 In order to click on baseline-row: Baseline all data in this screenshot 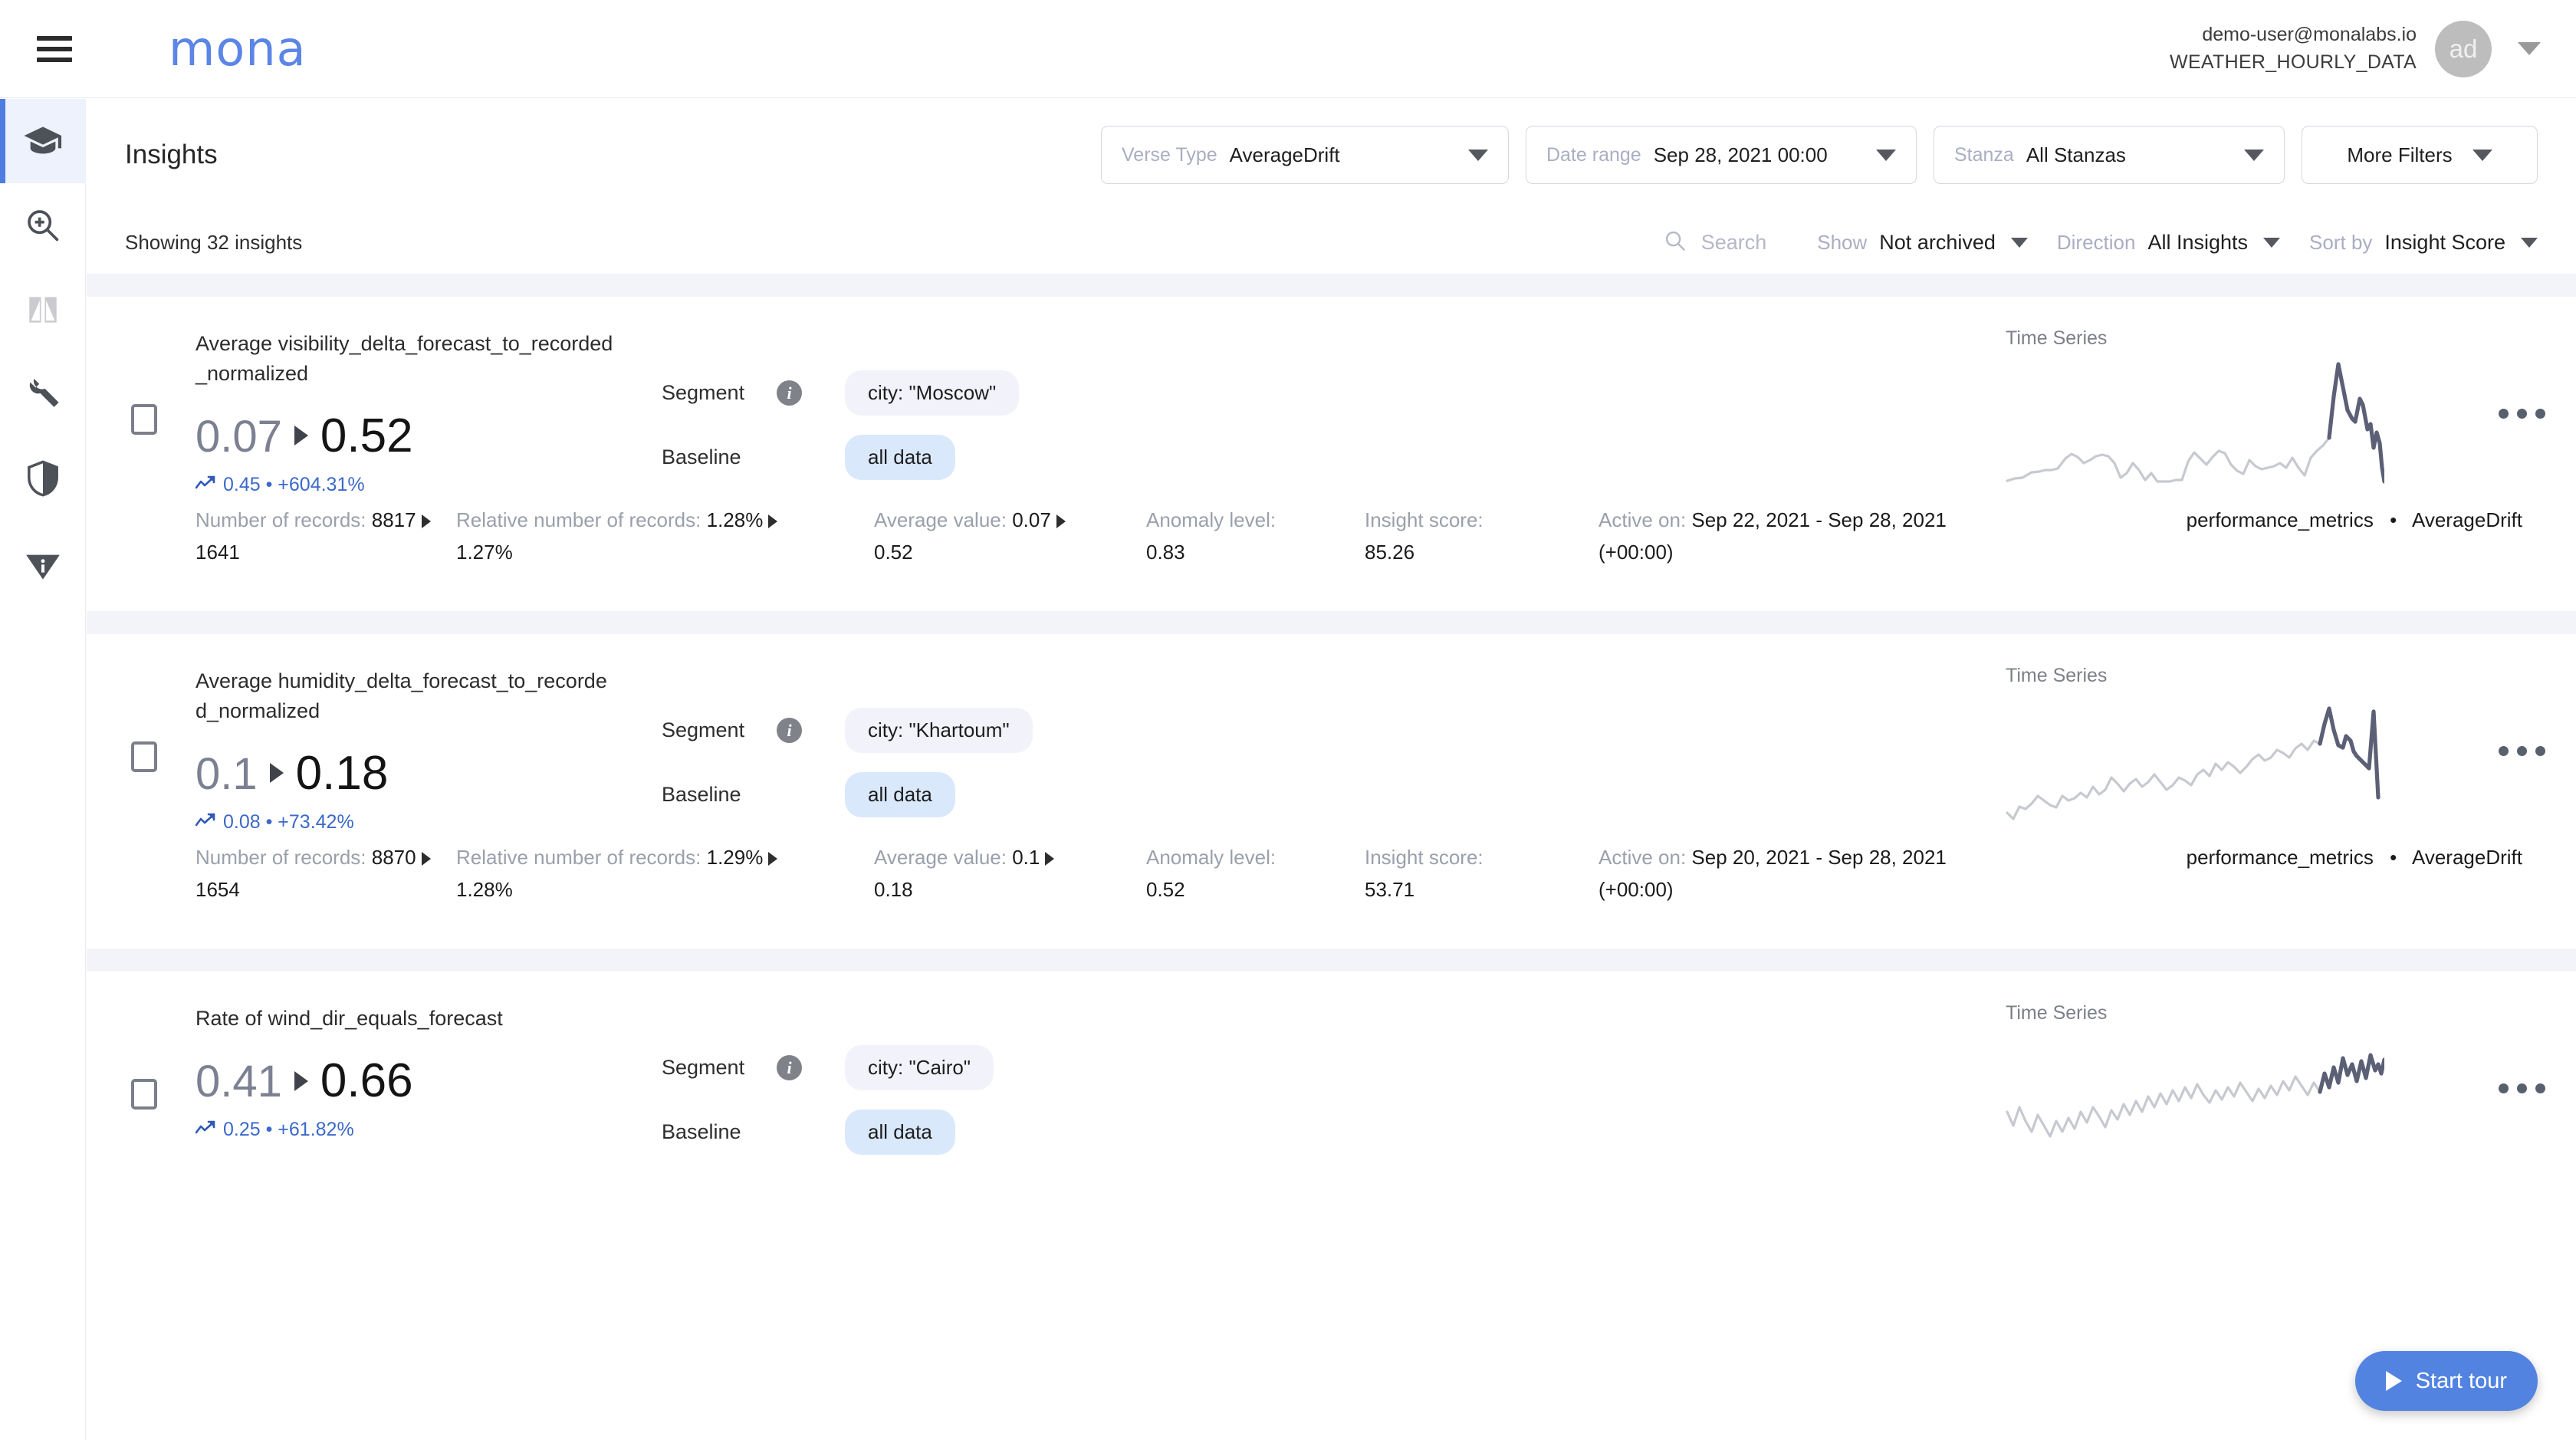, I will do `click(907, 795)`.